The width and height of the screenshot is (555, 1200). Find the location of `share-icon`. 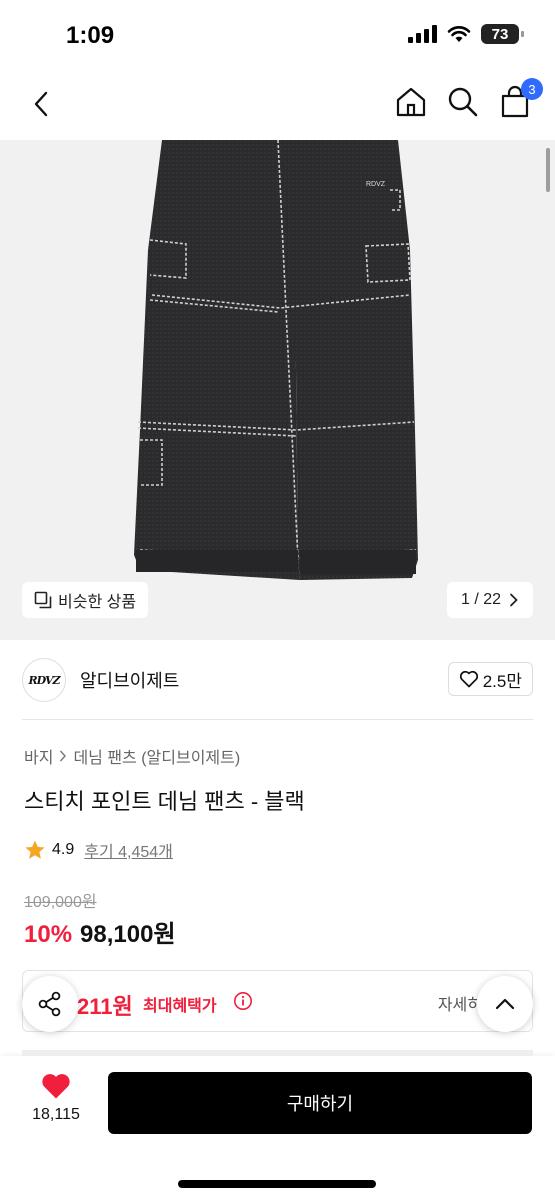

share-icon is located at coordinates (49, 1004).